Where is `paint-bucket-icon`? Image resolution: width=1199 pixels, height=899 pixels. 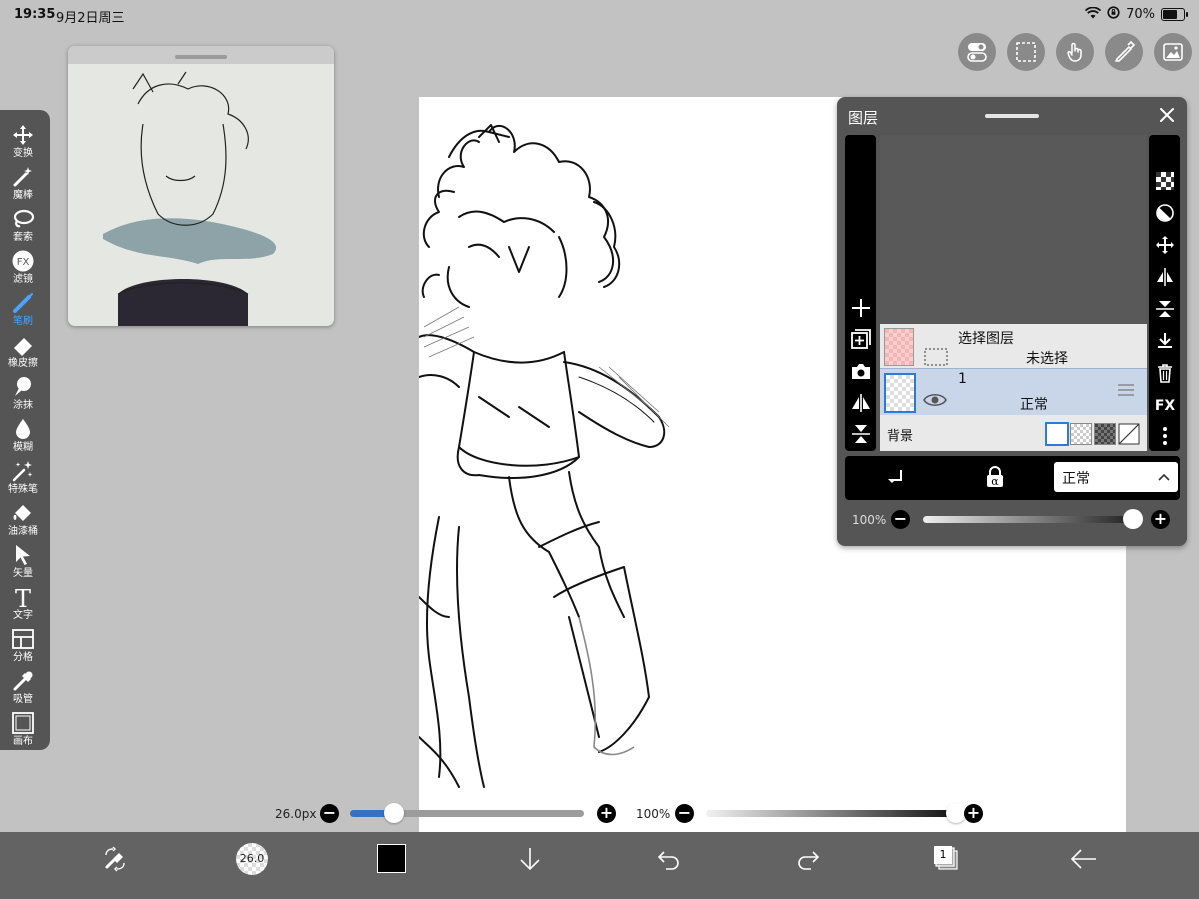 paint-bucket-icon is located at coordinates (22, 513).